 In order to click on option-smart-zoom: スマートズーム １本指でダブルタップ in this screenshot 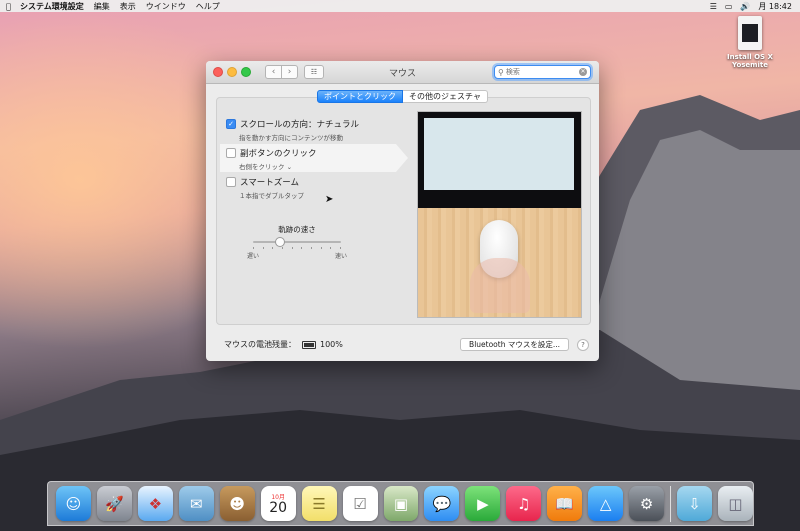, I will do `click(316, 188)`.